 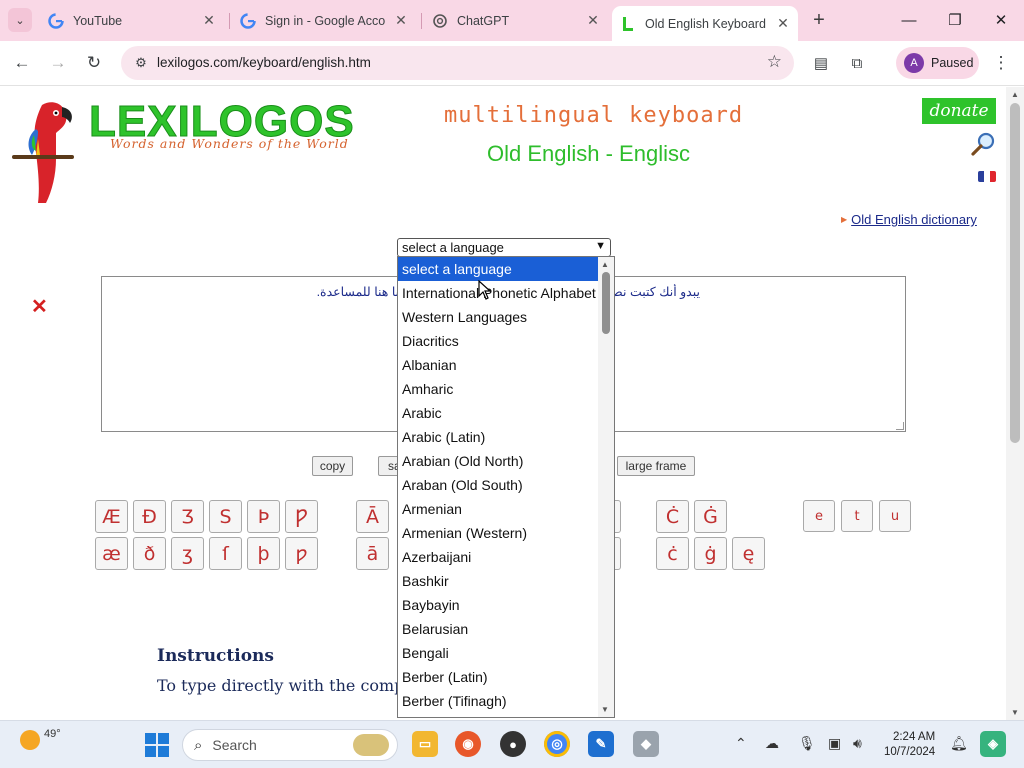 I want to click on extensions-icon: ⧉, so click(x=857, y=63).